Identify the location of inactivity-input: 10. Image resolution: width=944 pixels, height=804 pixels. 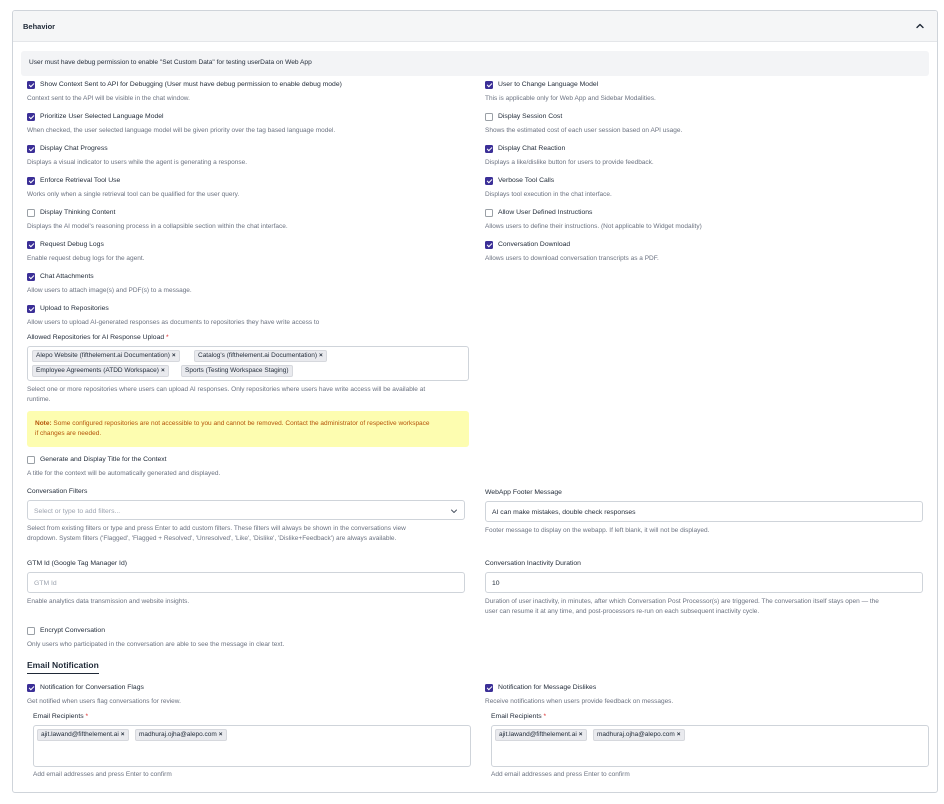
(704, 582).